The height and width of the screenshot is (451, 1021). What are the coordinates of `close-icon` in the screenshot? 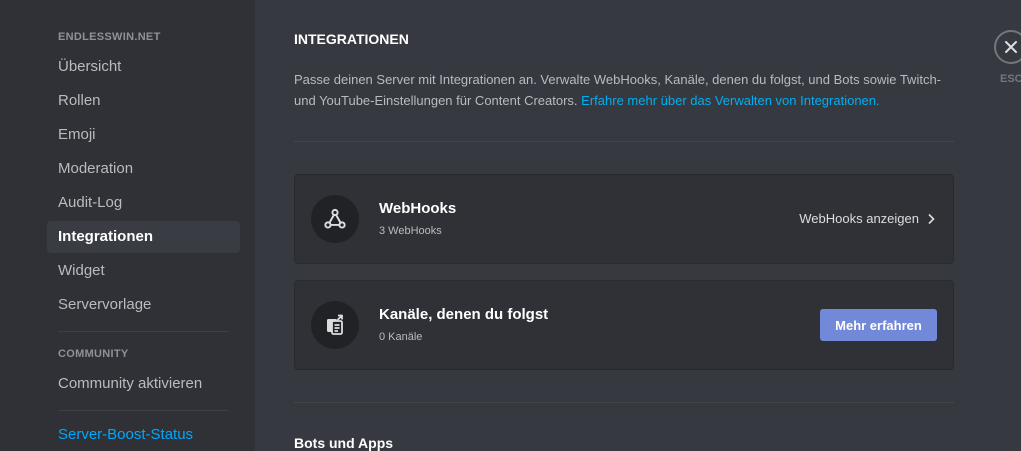 It's located at (1011, 47).